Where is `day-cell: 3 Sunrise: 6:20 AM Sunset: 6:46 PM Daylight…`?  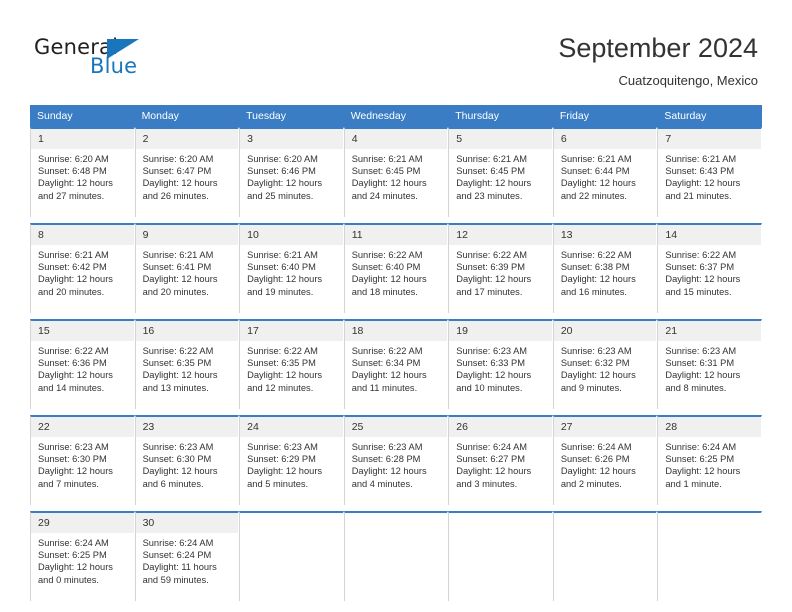
day-cell: 3 Sunrise: 6:20 AM Sunset: 6:46 PM Daylight… is located at coordinates (291, 172).